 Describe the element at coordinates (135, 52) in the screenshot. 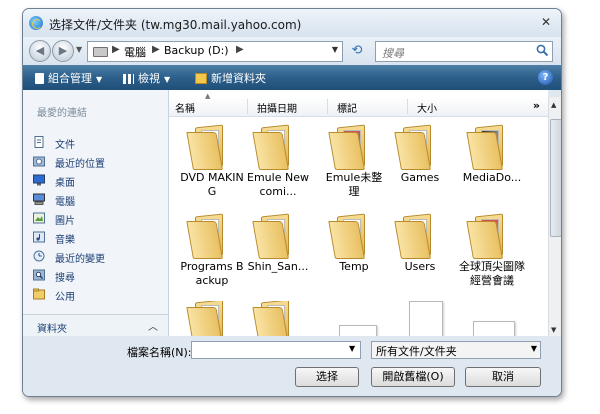

I see `breadcrumb-computer: 電腦` at that location.